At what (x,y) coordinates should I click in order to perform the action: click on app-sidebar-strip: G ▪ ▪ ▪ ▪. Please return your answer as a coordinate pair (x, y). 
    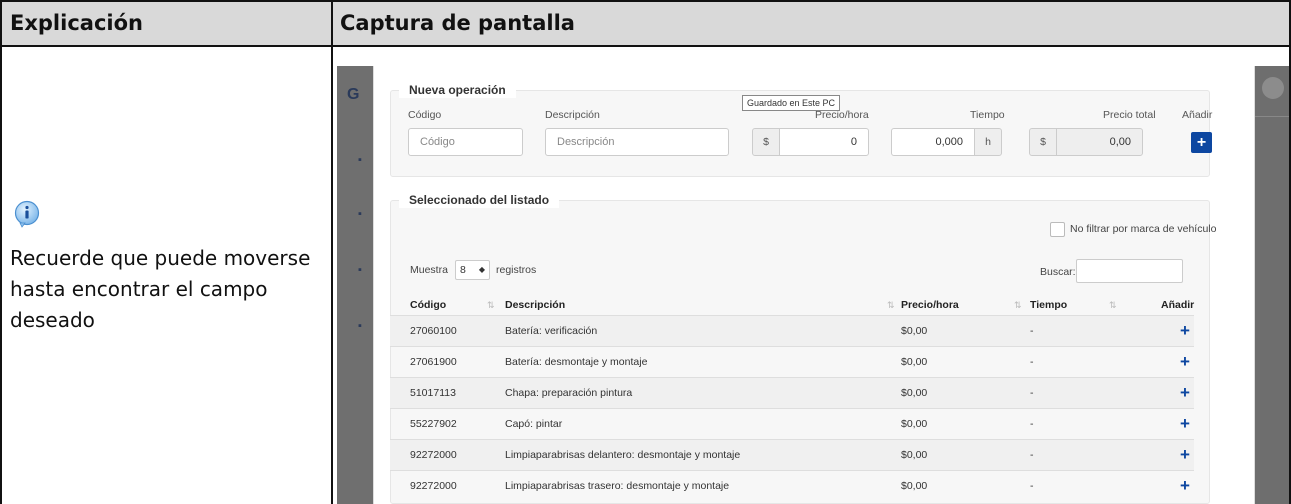
    Looking at the image, I should click on (355, 285).